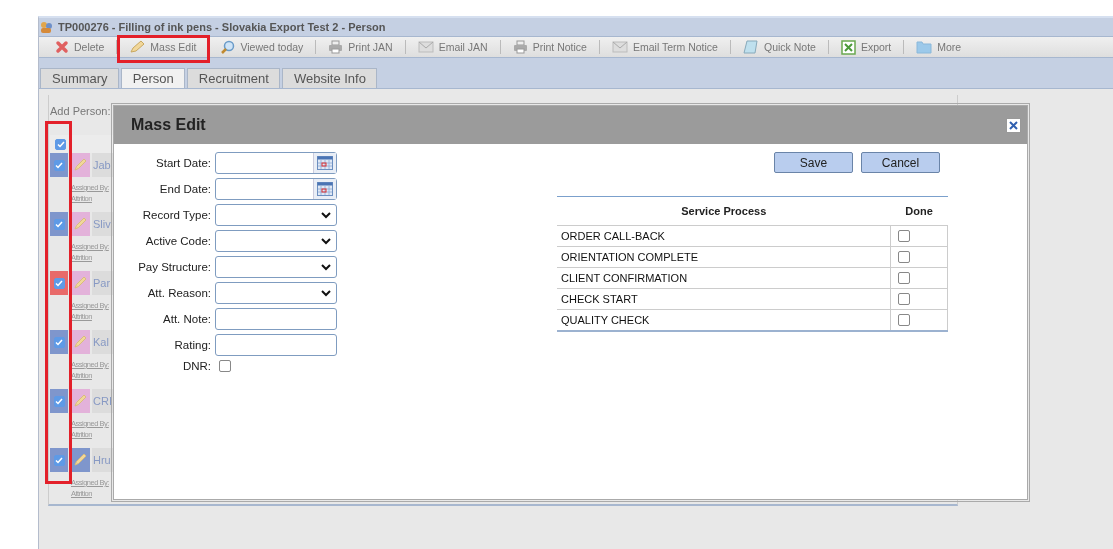  What do you see at coordinates (163, 47) in the screenshot?
I see `toolbar-button: Mass Edit` at bounding box center [163, 47].